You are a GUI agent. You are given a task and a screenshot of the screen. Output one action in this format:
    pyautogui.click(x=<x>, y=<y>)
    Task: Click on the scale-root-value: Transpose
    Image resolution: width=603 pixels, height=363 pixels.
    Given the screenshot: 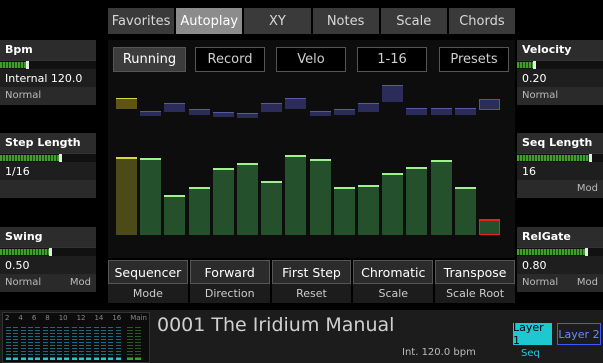 What is the action you would take?
    pyautogui.click(x=475, y=272)
    